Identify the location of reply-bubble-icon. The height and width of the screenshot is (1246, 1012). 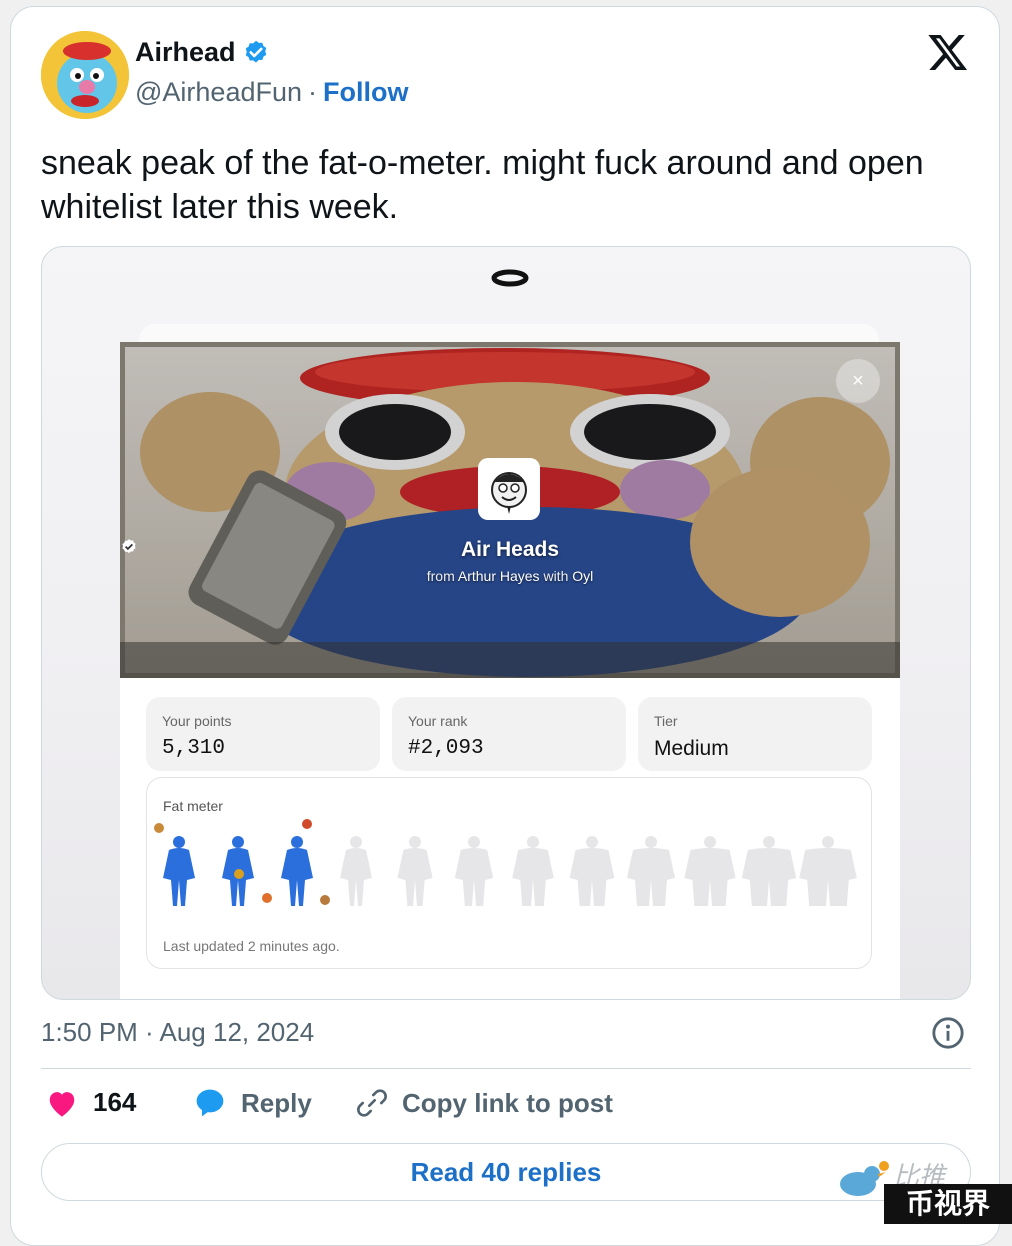
(210, 1103).